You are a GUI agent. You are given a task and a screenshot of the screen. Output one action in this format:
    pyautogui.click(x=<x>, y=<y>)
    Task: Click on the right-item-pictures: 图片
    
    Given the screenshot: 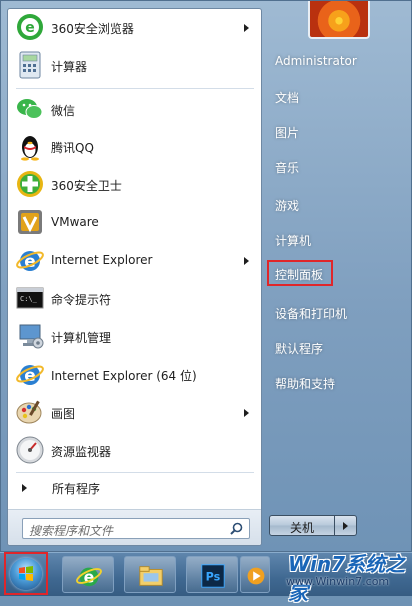 What is the action you would take?
    pyautogui.click(x=337, y=132)
    